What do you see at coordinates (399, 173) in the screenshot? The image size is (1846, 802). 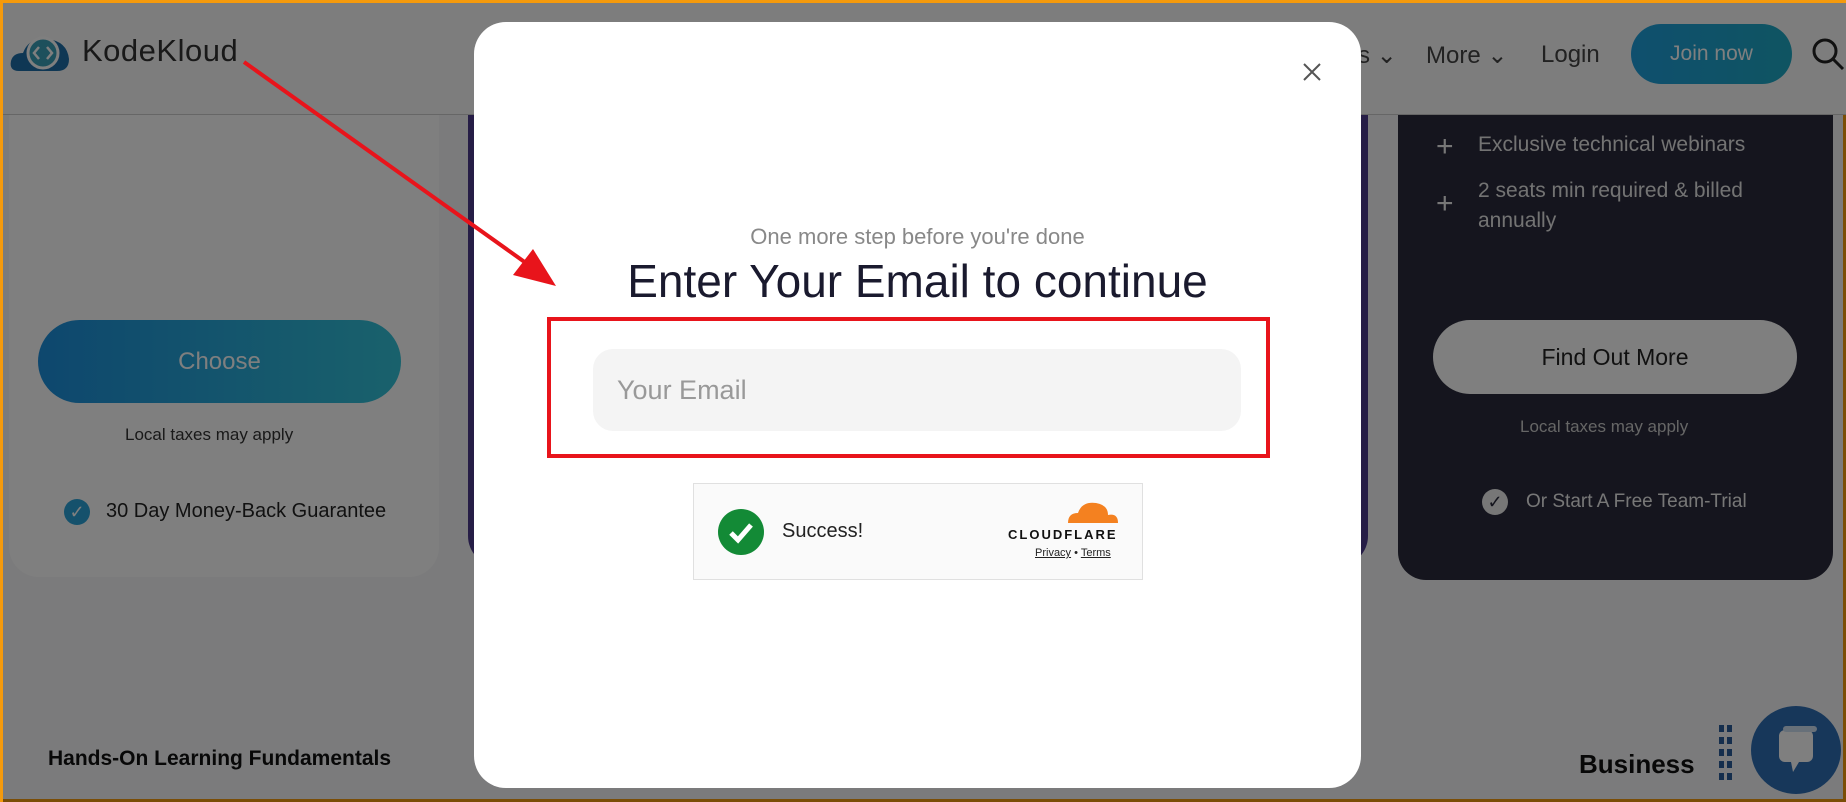 I see `annotation-arrow-icon` at bounding box center [399, 173].